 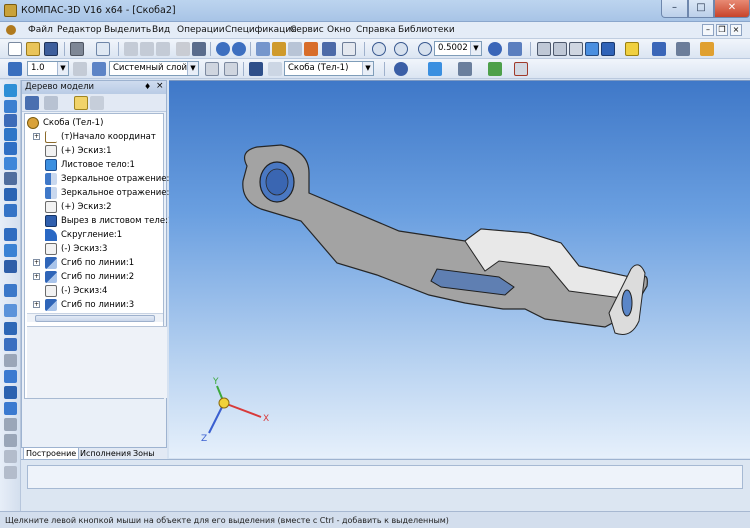 What do you see at coordinates (608, 49) in the screenshot?
I see `shaded-edges-icon` at bounding box center [608, 49].